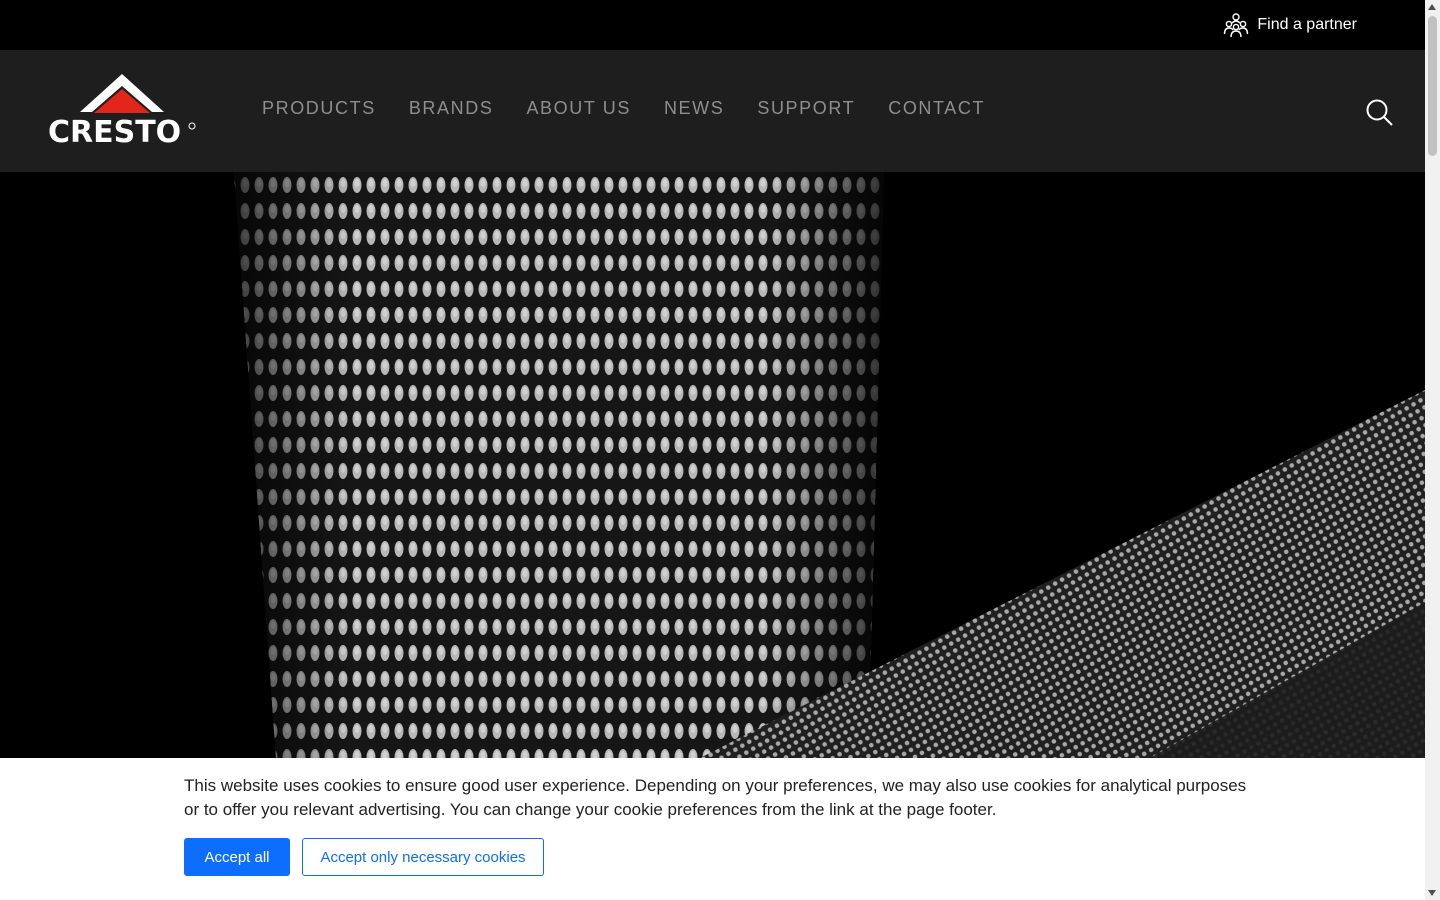  I want to click on nav-products: PRODUCTS, so click(319, 108).